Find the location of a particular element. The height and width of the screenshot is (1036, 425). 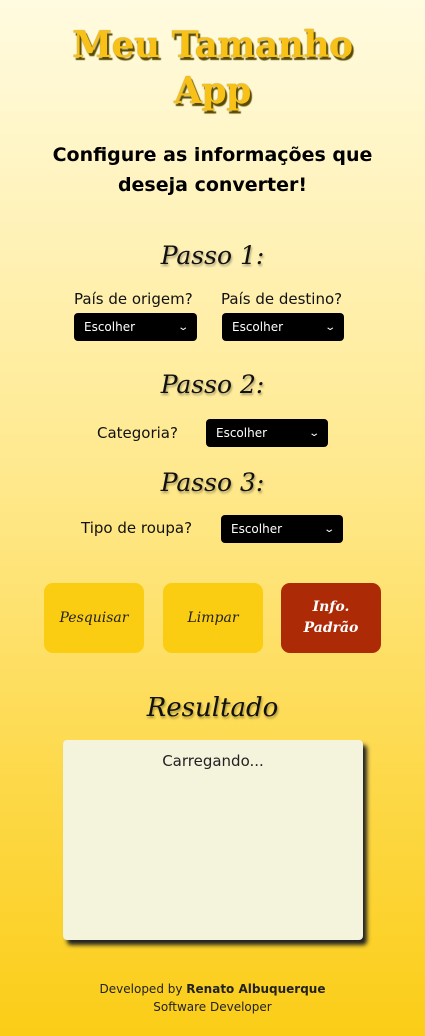

default-info-button-line1: Info. is located at coordinates (331, 607).